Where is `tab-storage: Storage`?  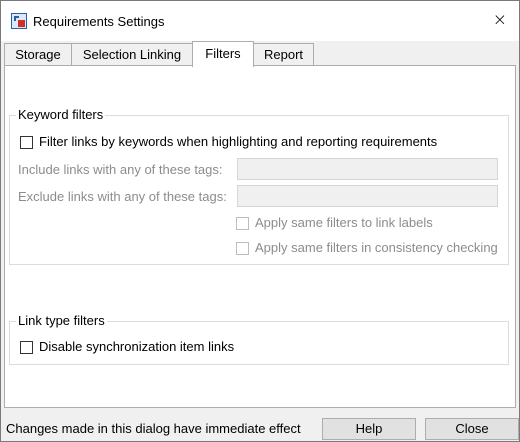
tab-storage: Storage is located at coordinates (38, 54).